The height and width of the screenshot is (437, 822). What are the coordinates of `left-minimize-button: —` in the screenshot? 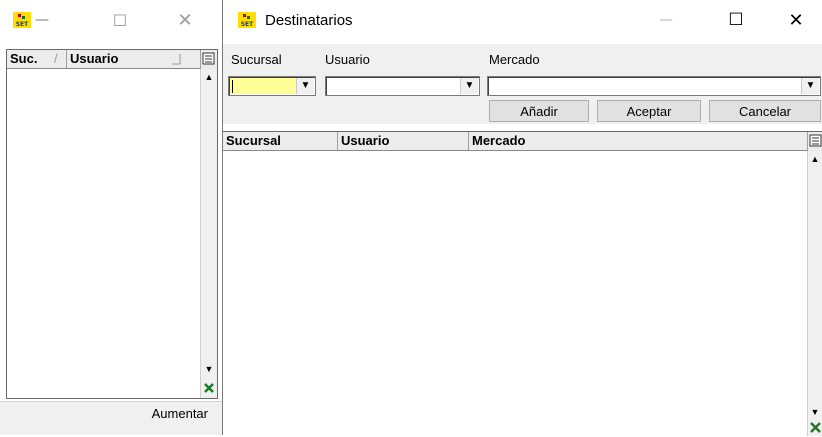 It's located at (42, 20).